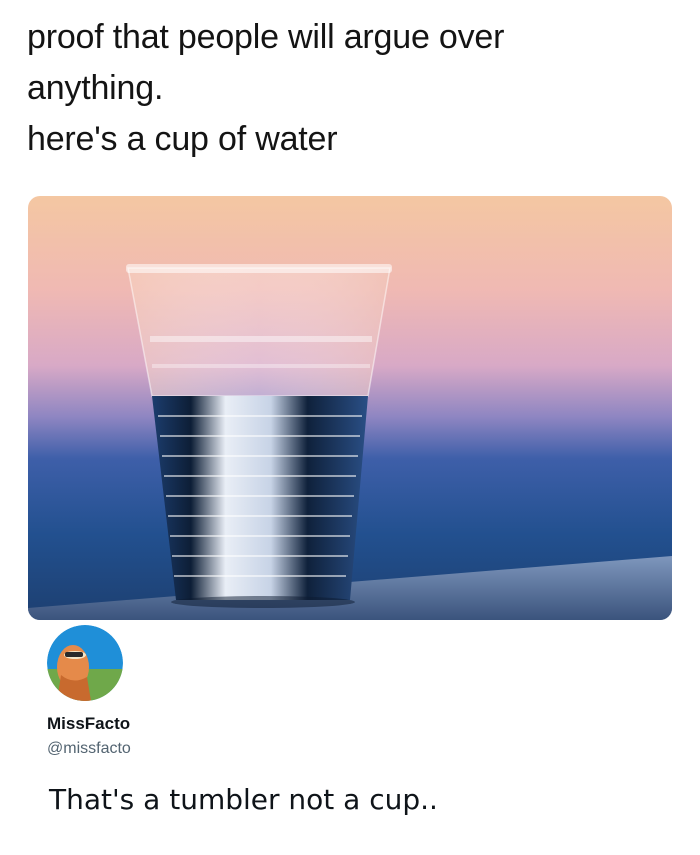 The width and height of the screenshot is (700, 855). Describe the element at coordinates (88, 724) in the screenshot. I see `display-name: MissFacto` at that location.